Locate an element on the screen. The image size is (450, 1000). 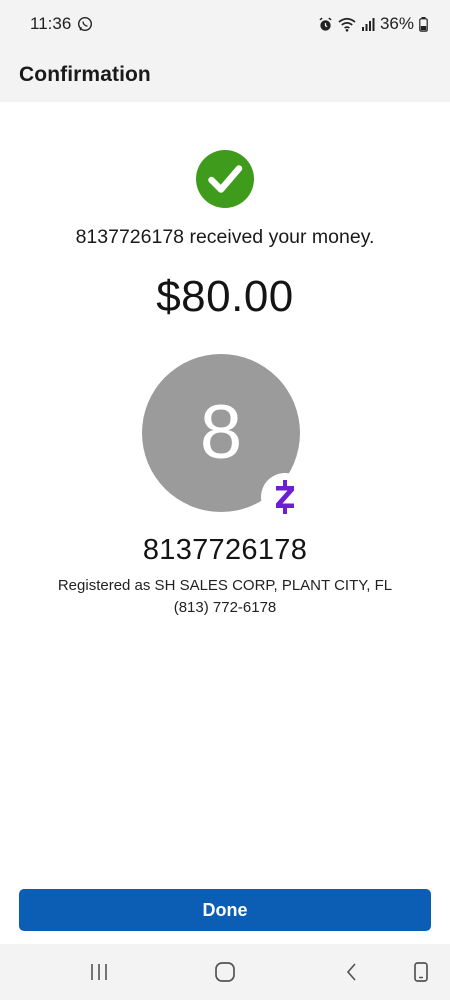
confirmation-message: 8137726178 received your money. is located at coordinates (225, 237).